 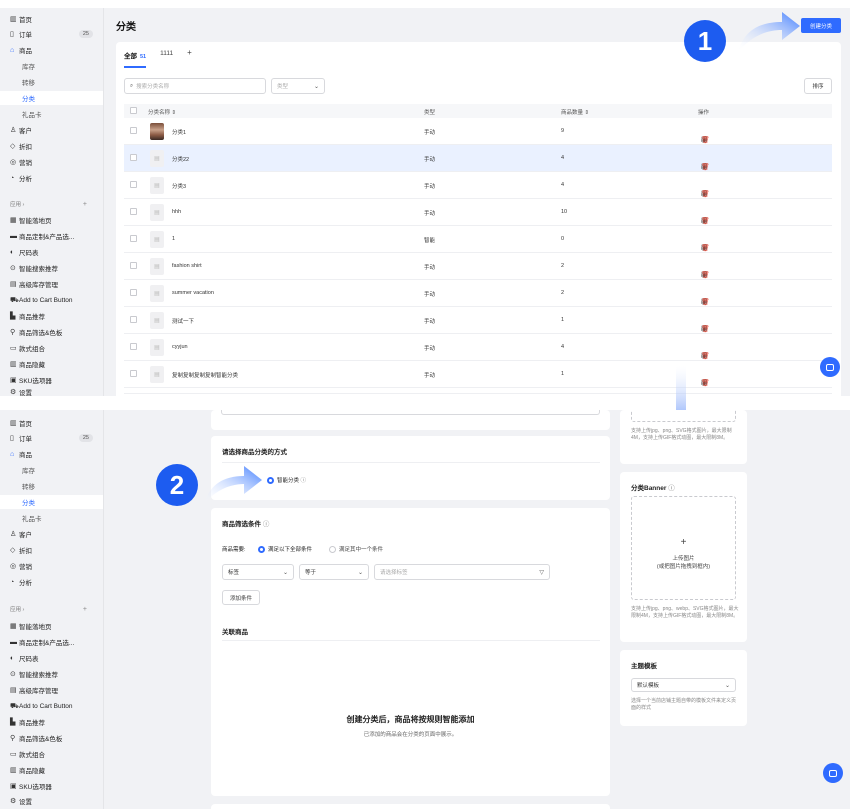 I want to click on search-input: ⌕ 搜索分类名称, so click(x=195, y=86).